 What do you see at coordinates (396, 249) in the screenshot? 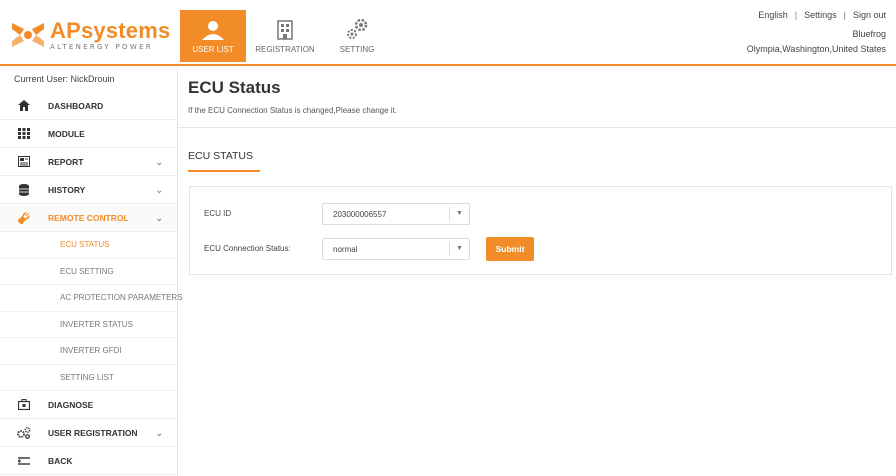
I see `connection-status-select: normal ▼` at bounding box center [396, 249].